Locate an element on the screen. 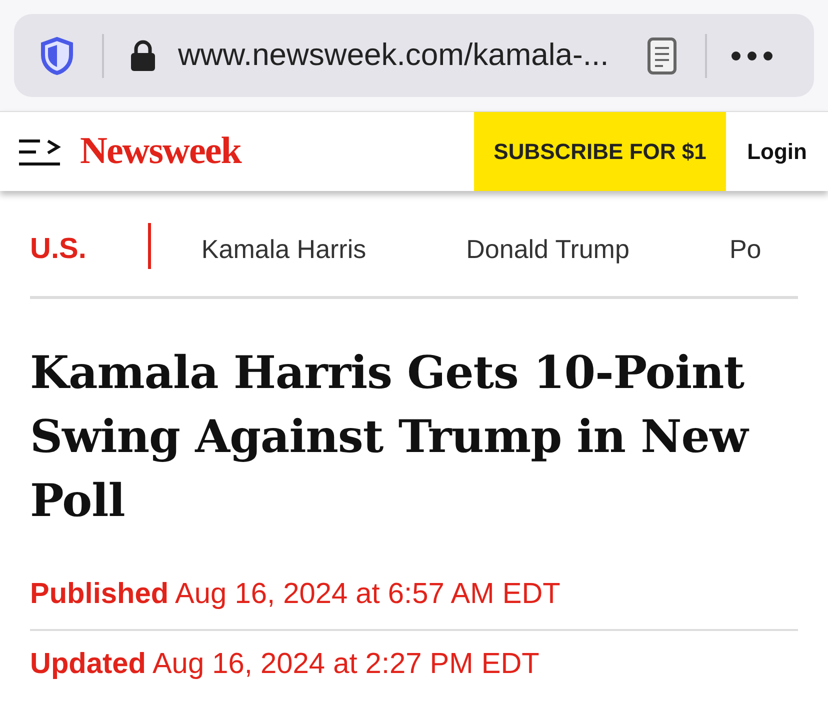 The height and width of the screenshot is (720, 828). topic-link: Po is located at coordinates (745, 249).